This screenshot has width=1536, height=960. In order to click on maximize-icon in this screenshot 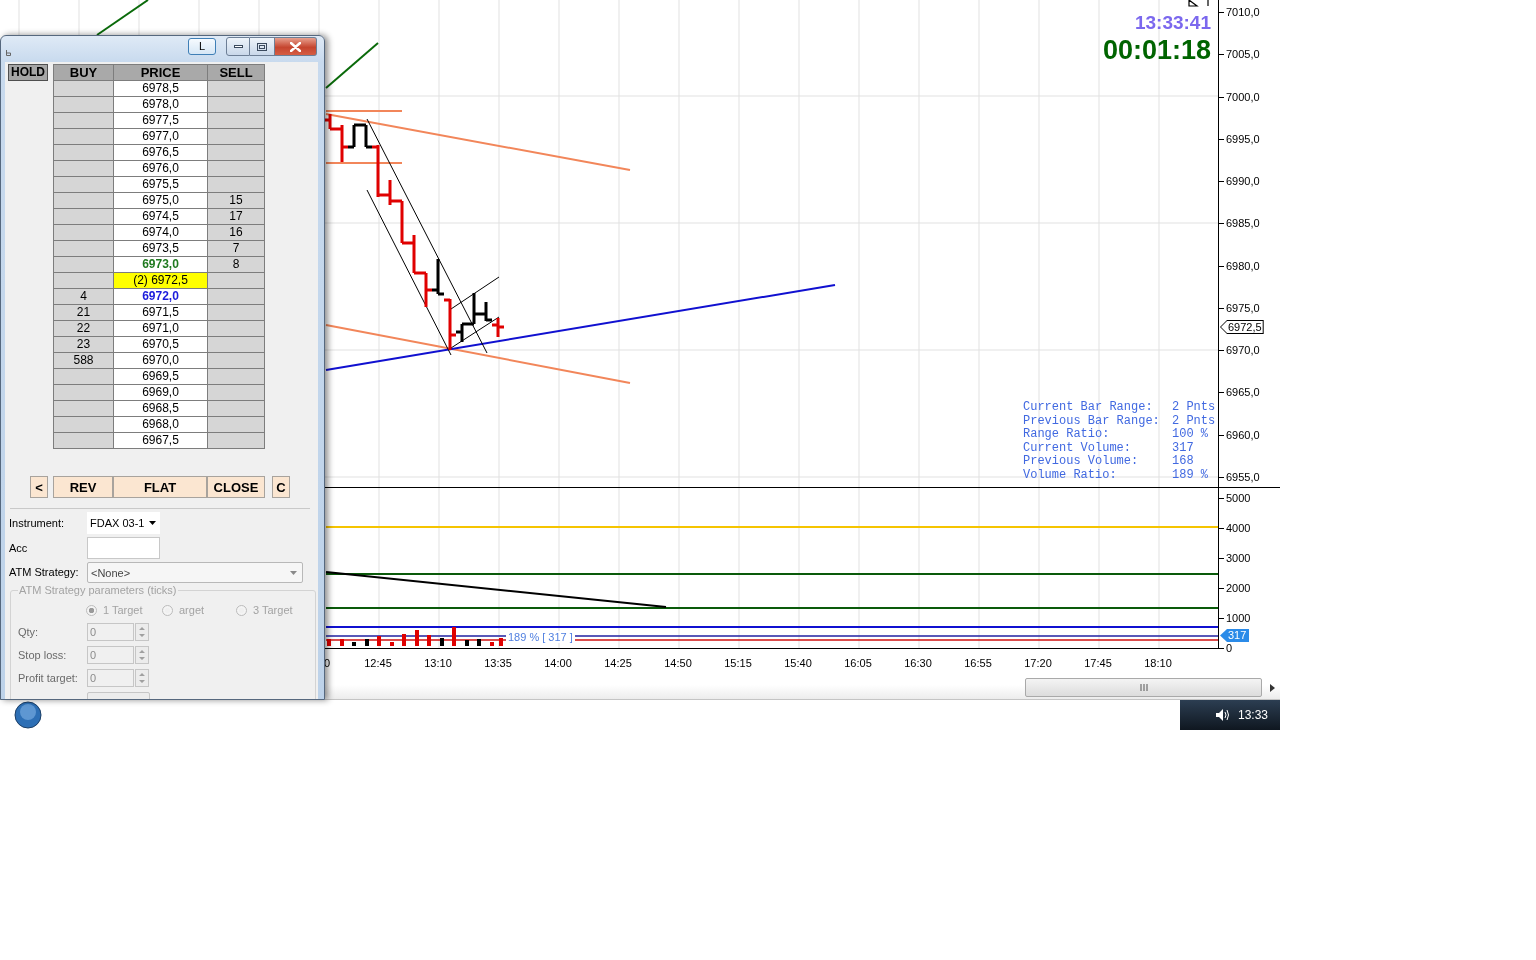, I will do `click(262, 46)`.